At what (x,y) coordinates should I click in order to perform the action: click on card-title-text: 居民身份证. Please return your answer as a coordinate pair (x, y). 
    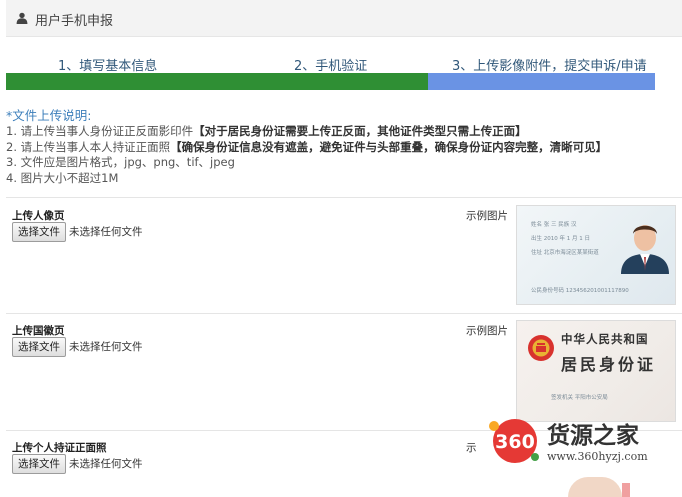
    Looking at the image, I should click on (609, 364).